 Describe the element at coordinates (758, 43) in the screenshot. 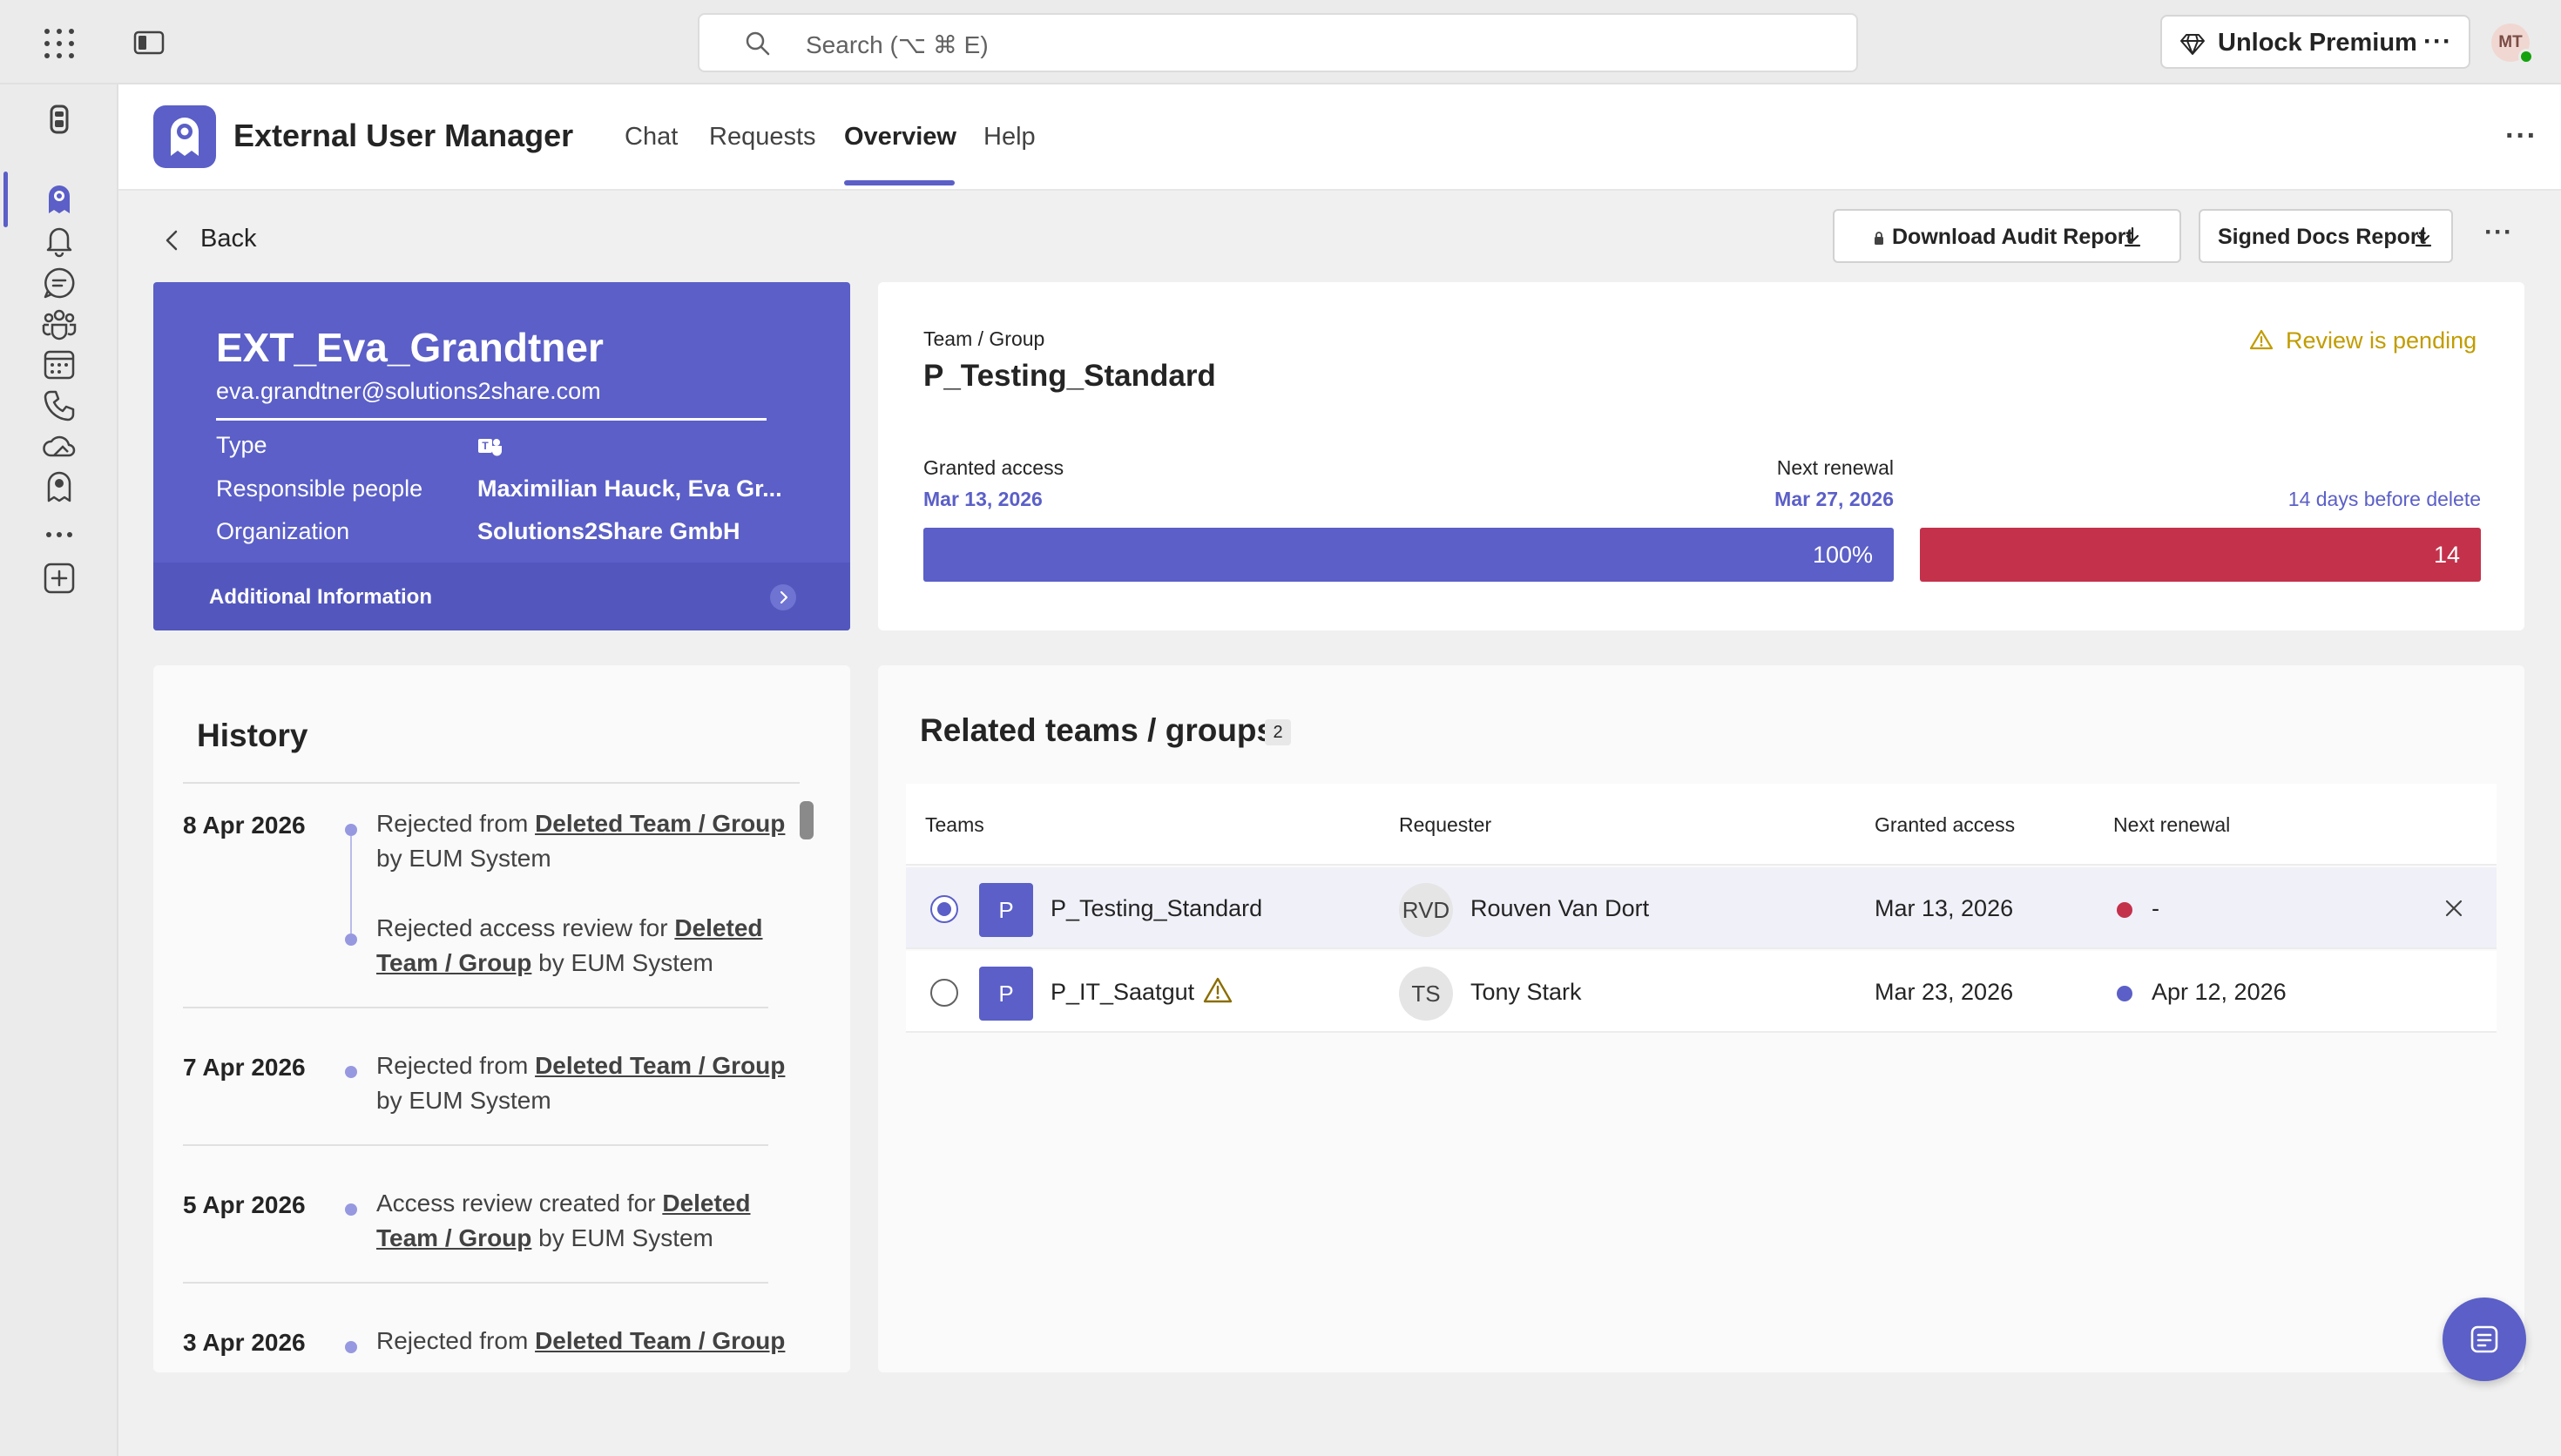

I see `search-icon` at that location.